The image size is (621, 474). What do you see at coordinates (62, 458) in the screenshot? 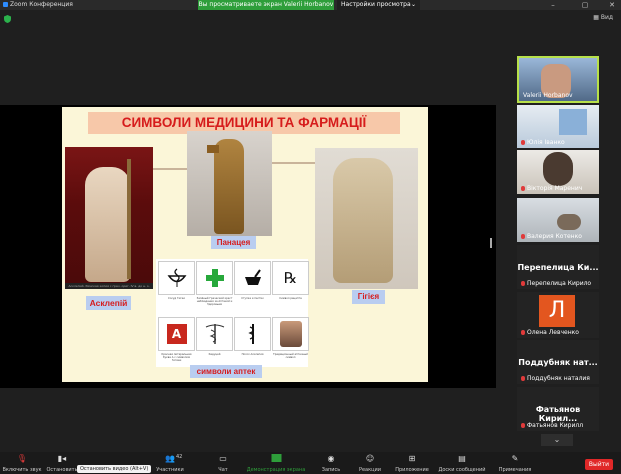
I see `camera-icon: ▮◂` at bounding box center [62, 458].